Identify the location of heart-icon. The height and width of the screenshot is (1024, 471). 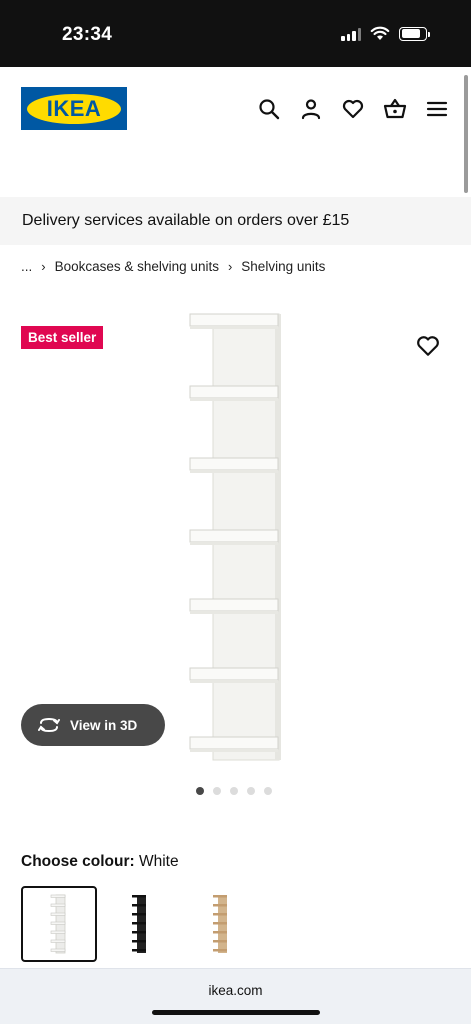
(353, 109).